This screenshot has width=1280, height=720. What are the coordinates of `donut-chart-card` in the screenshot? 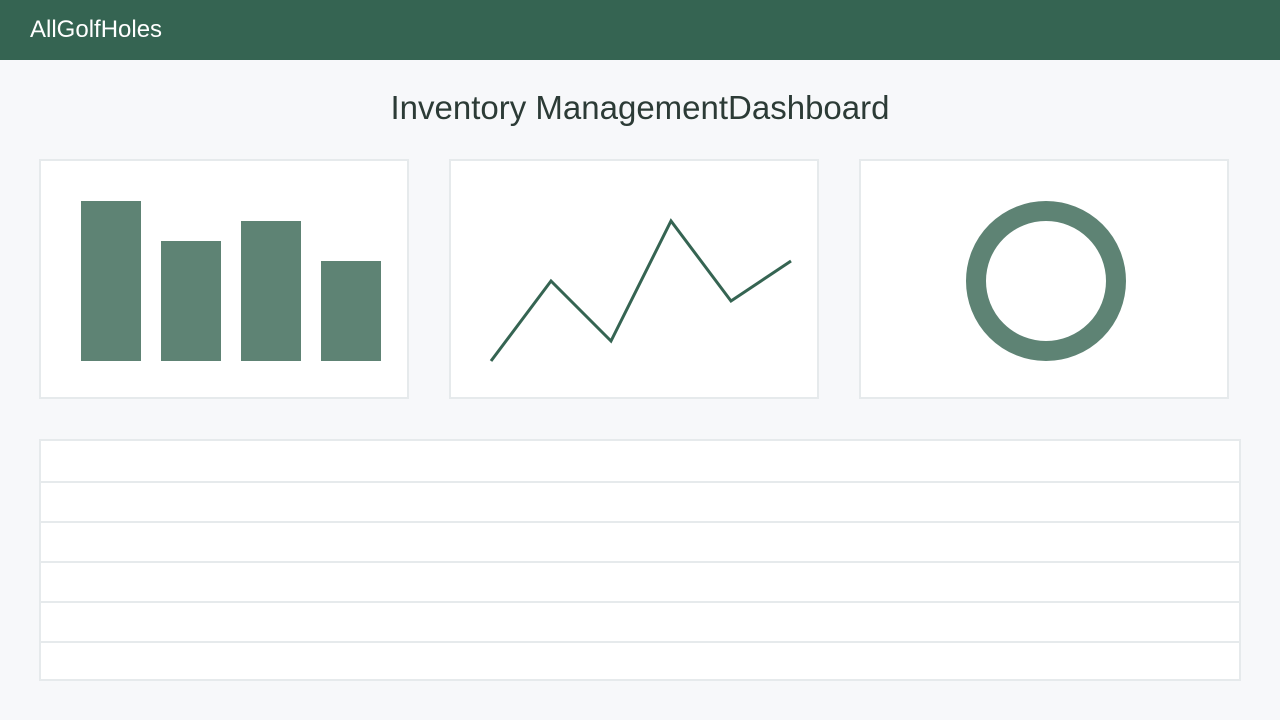 It's located at (1044, 279).